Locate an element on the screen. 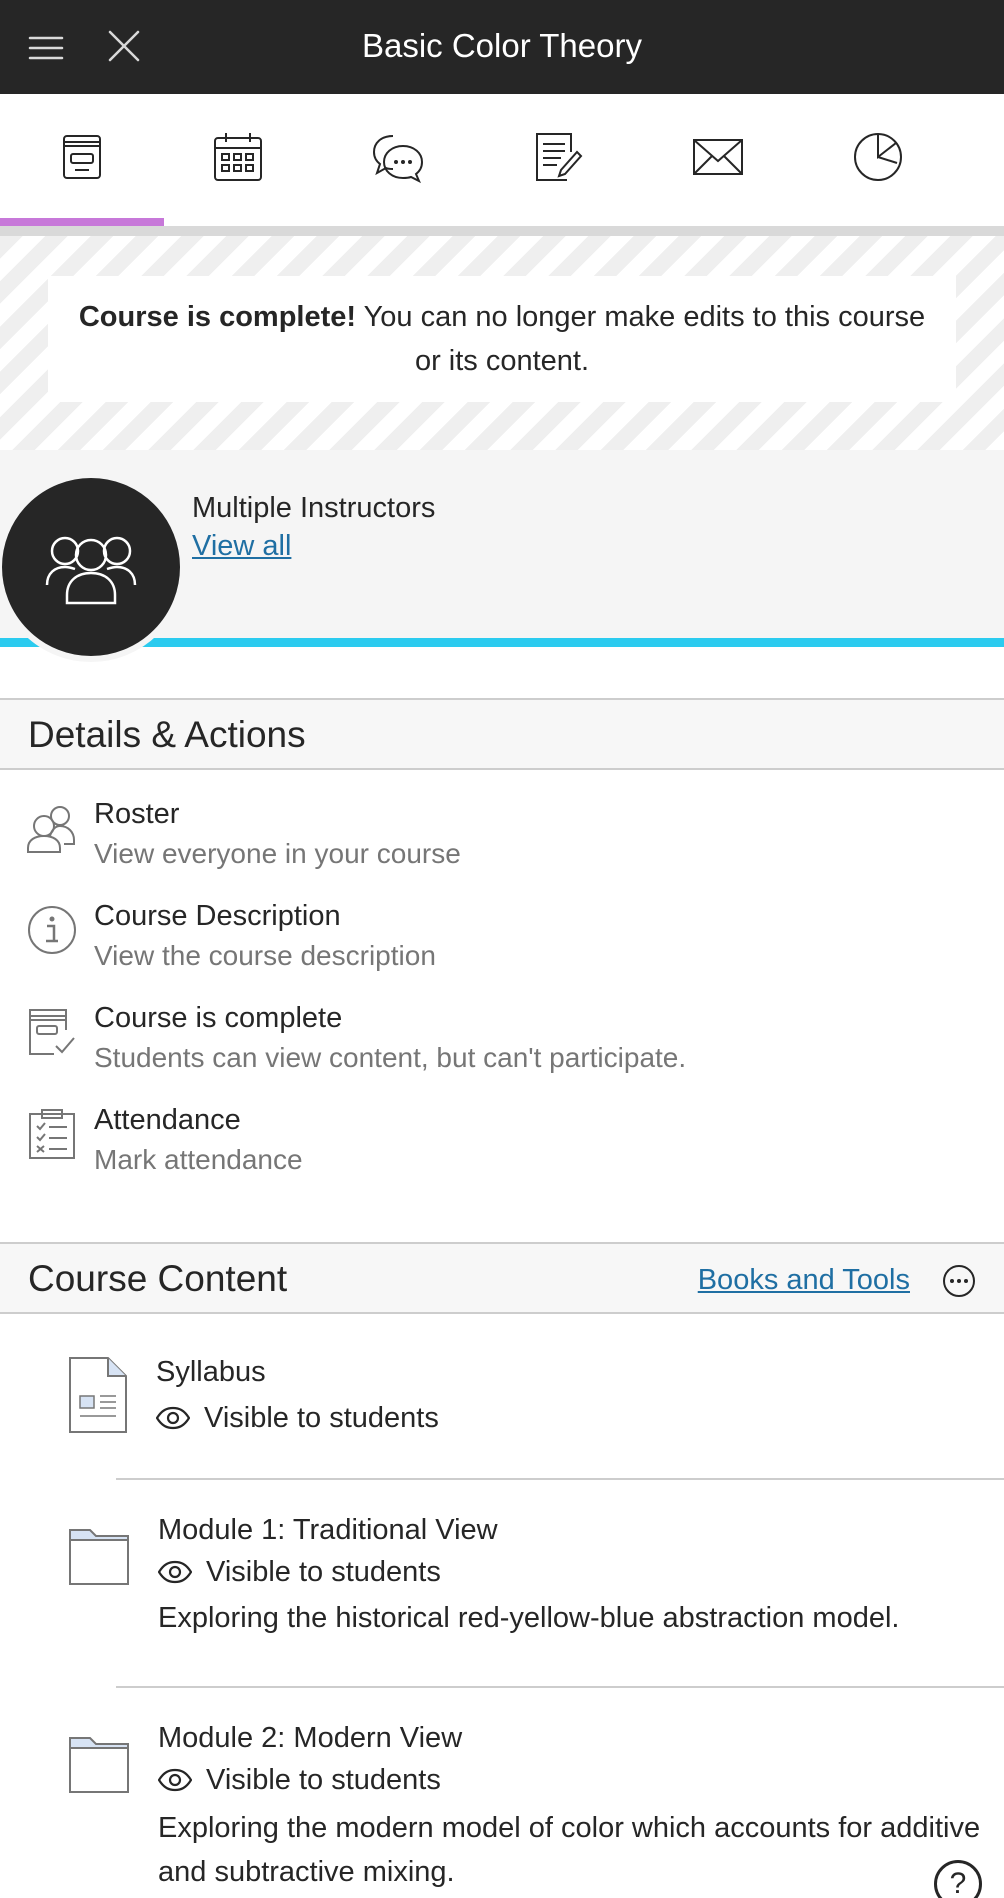 This screenshot has width=1004, height=1898. info-icon is located at coordinates (52, 930).